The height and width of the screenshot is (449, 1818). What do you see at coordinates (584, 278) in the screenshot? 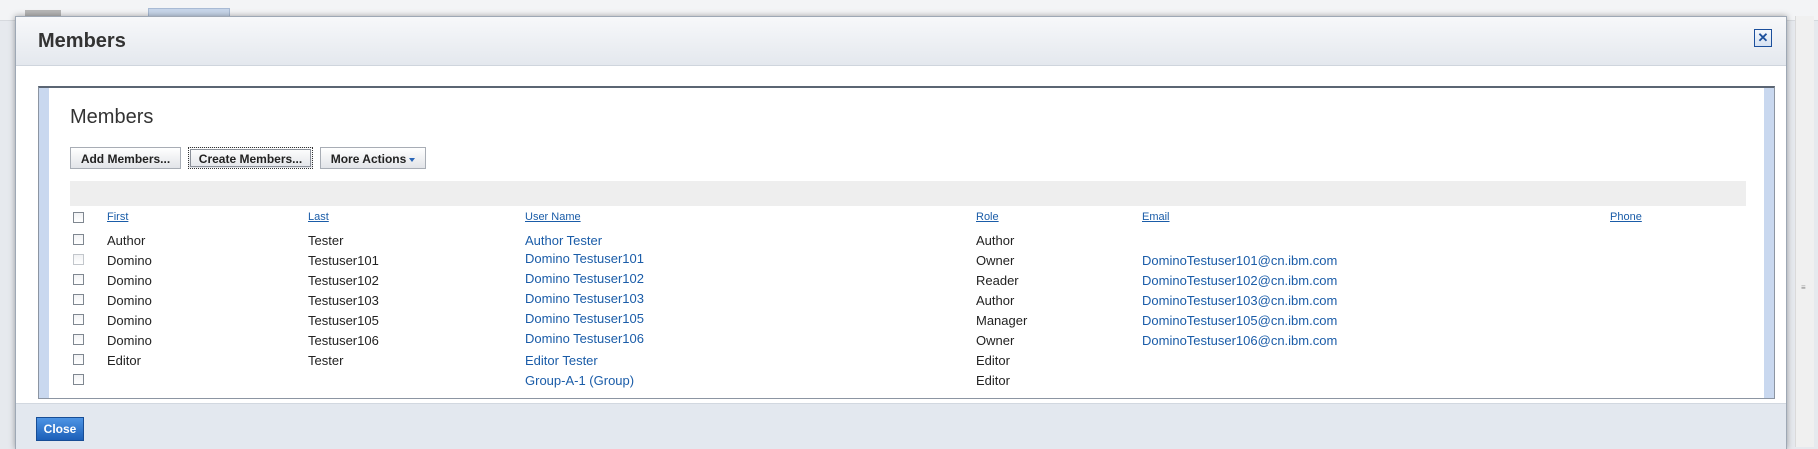
I see `cell-username-link: Domino Testuser102` at bounding box center [584, 278].